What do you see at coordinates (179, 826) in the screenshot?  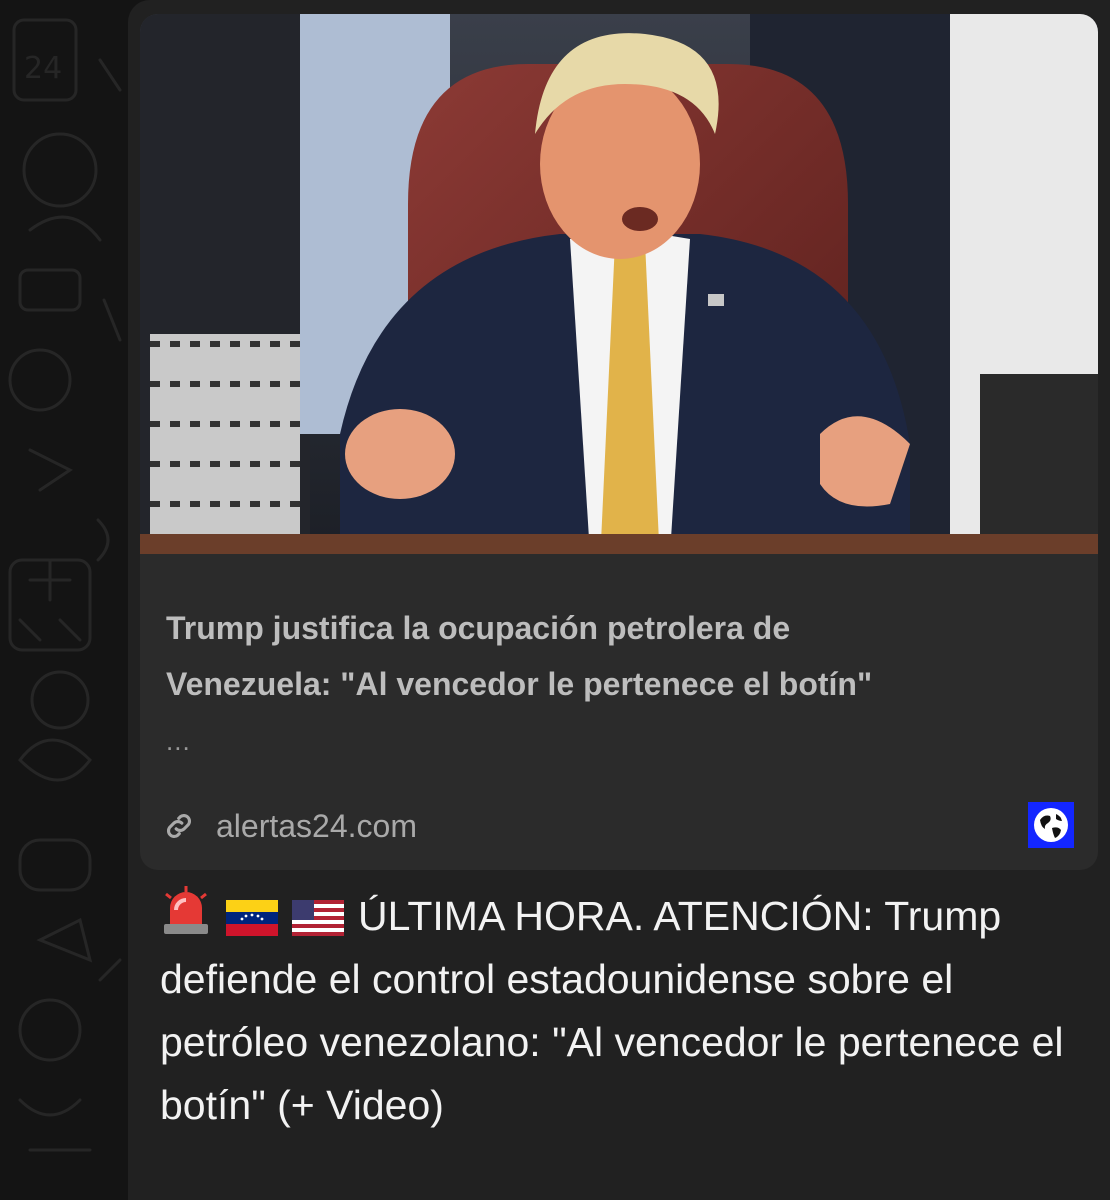 I see `link-icon` at bounding box center [179, 826].